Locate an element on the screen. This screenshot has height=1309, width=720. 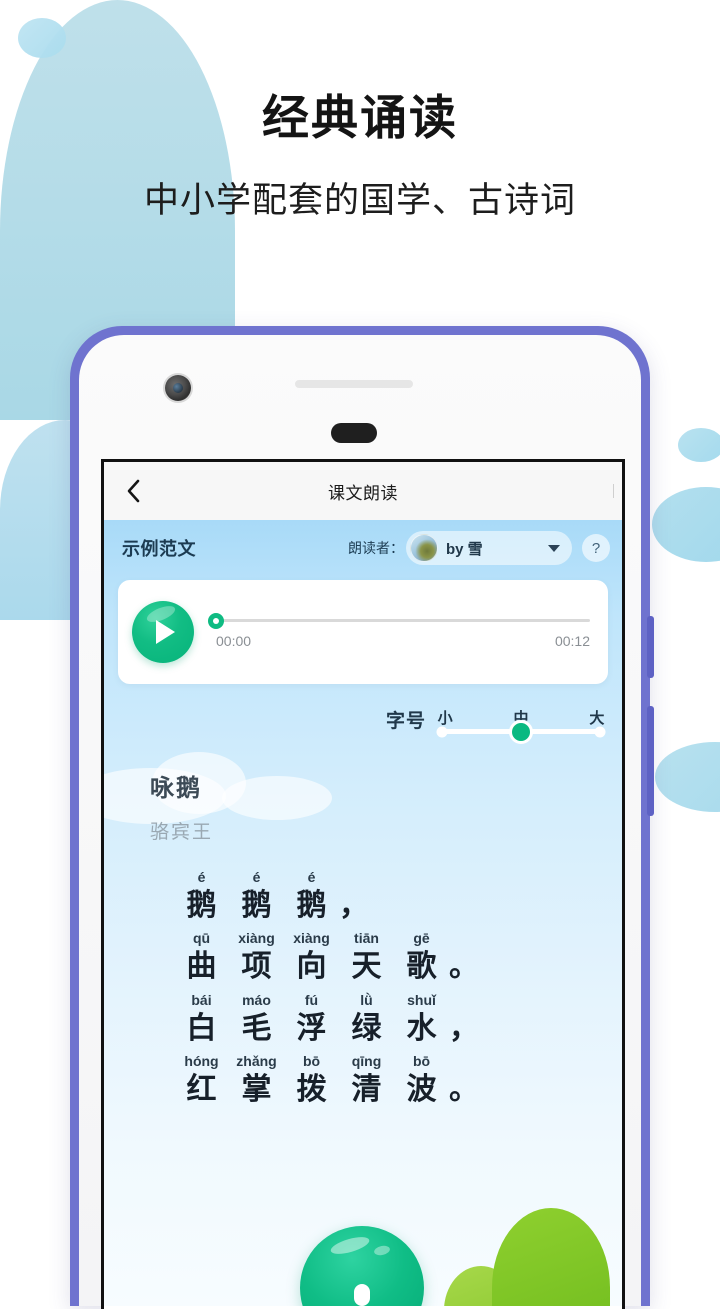
hanzi: 浮 is located at coordinates (311, 1028).